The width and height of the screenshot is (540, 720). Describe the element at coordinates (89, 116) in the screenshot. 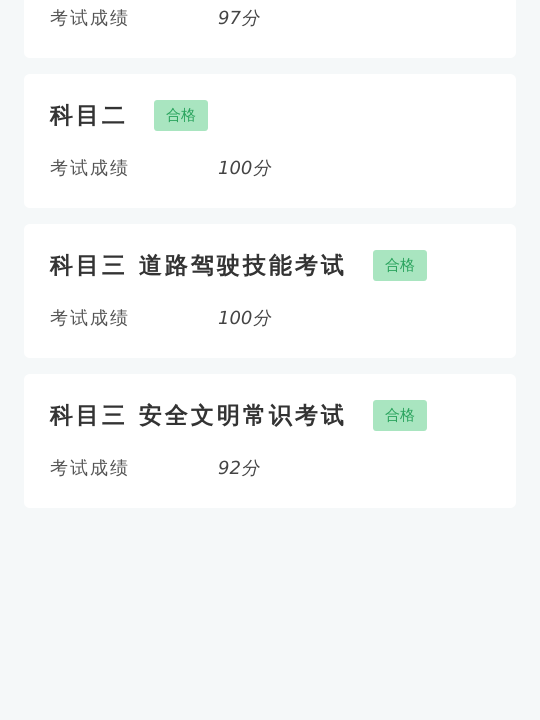

I see `subject-title: 科目二` at that location.